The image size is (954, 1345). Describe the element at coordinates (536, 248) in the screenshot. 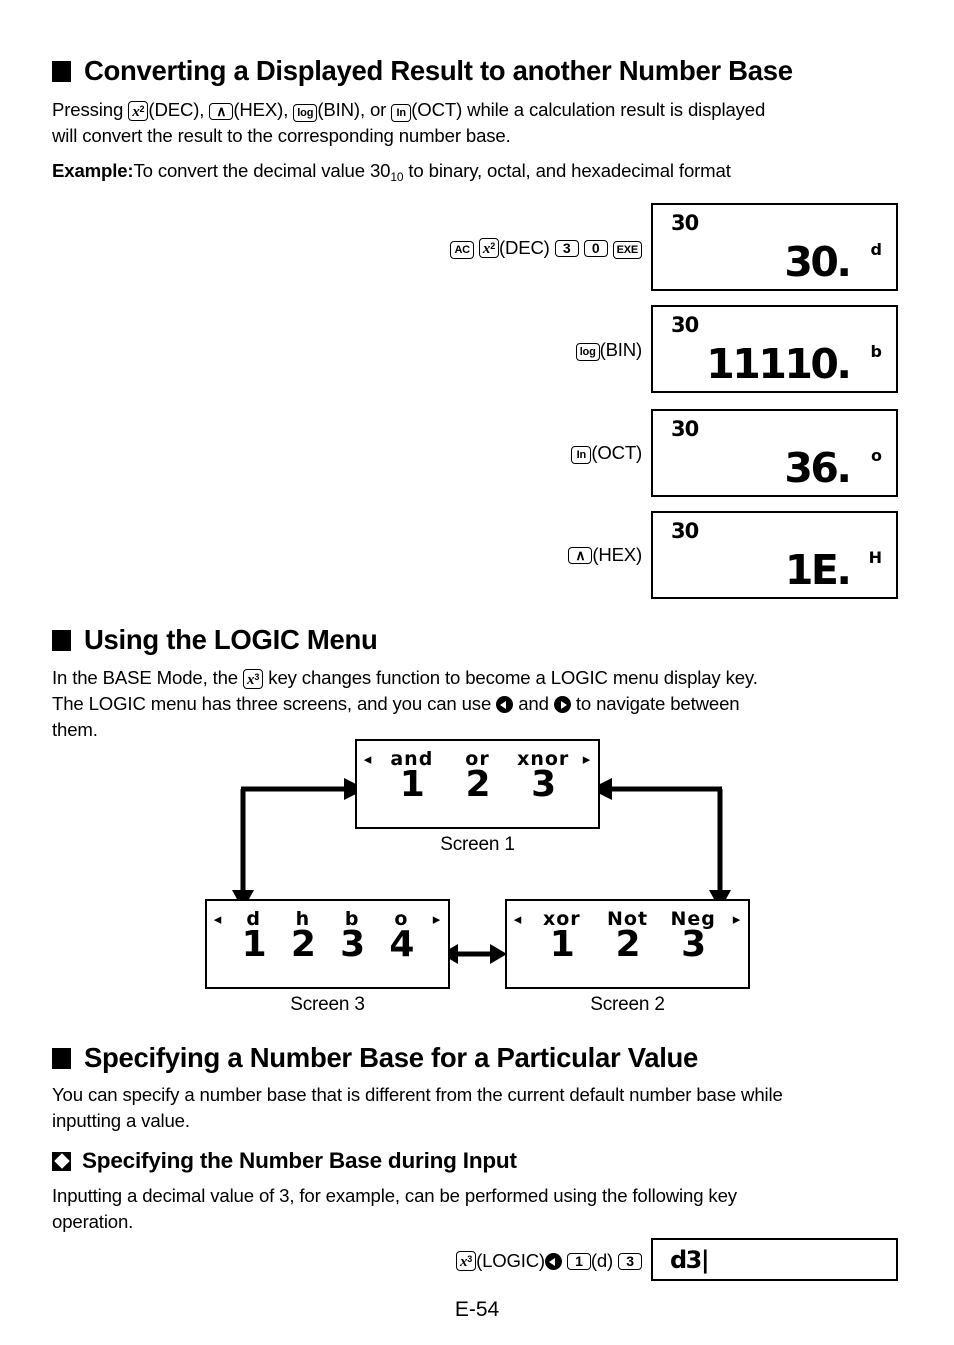

I see `keyseq-dec: AC x2 (DEC) 3 0 EXE` at that location.